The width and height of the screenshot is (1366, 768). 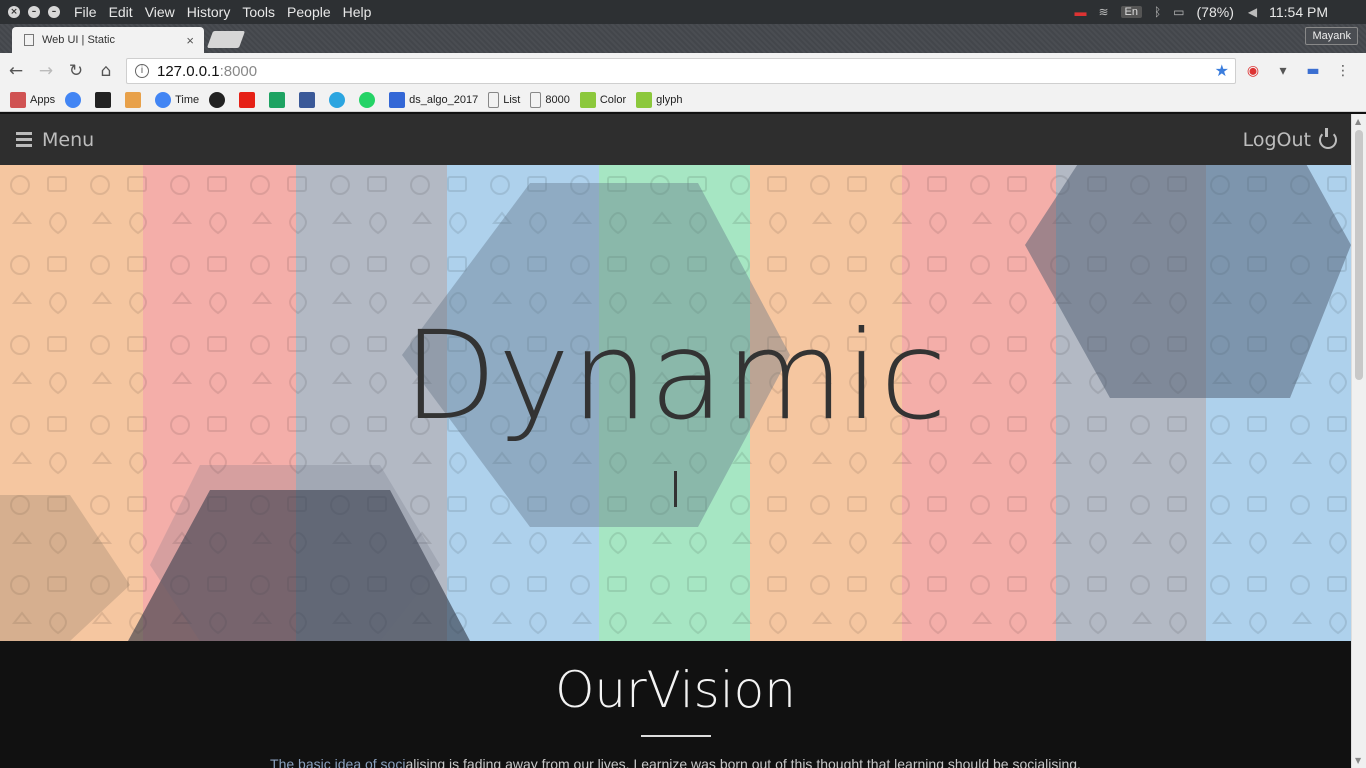 I want to click on bookmark-color: Color, so click(x=602, y=100).